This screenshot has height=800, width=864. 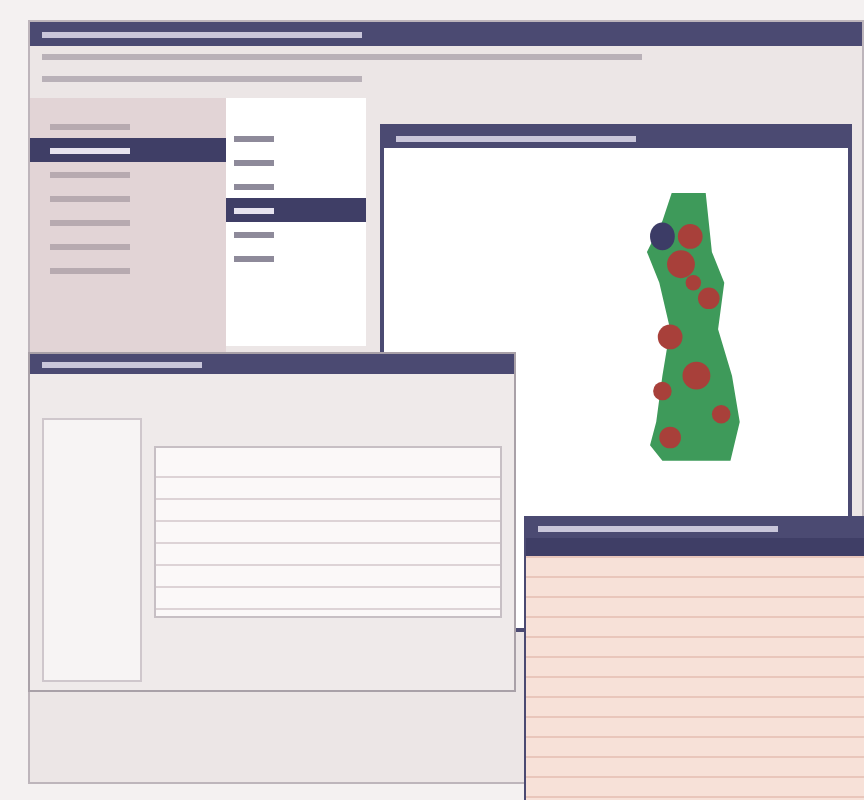 What do you see at coordinates (296, 210) in the screenshot?
I see `tree-item` at bounding box center [296, 210].